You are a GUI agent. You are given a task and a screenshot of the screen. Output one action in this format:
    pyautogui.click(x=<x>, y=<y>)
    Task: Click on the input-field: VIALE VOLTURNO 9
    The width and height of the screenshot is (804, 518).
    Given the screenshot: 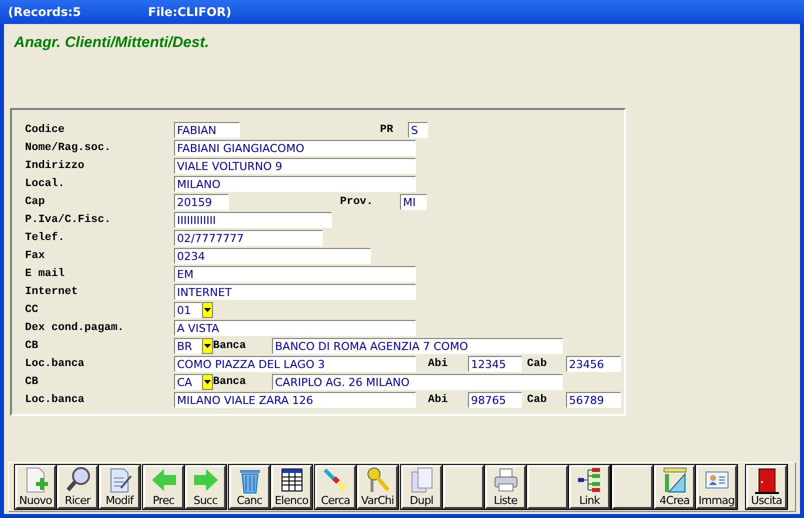 What is the action you would take?
    pyautogui.click(x=295, y=166)
    